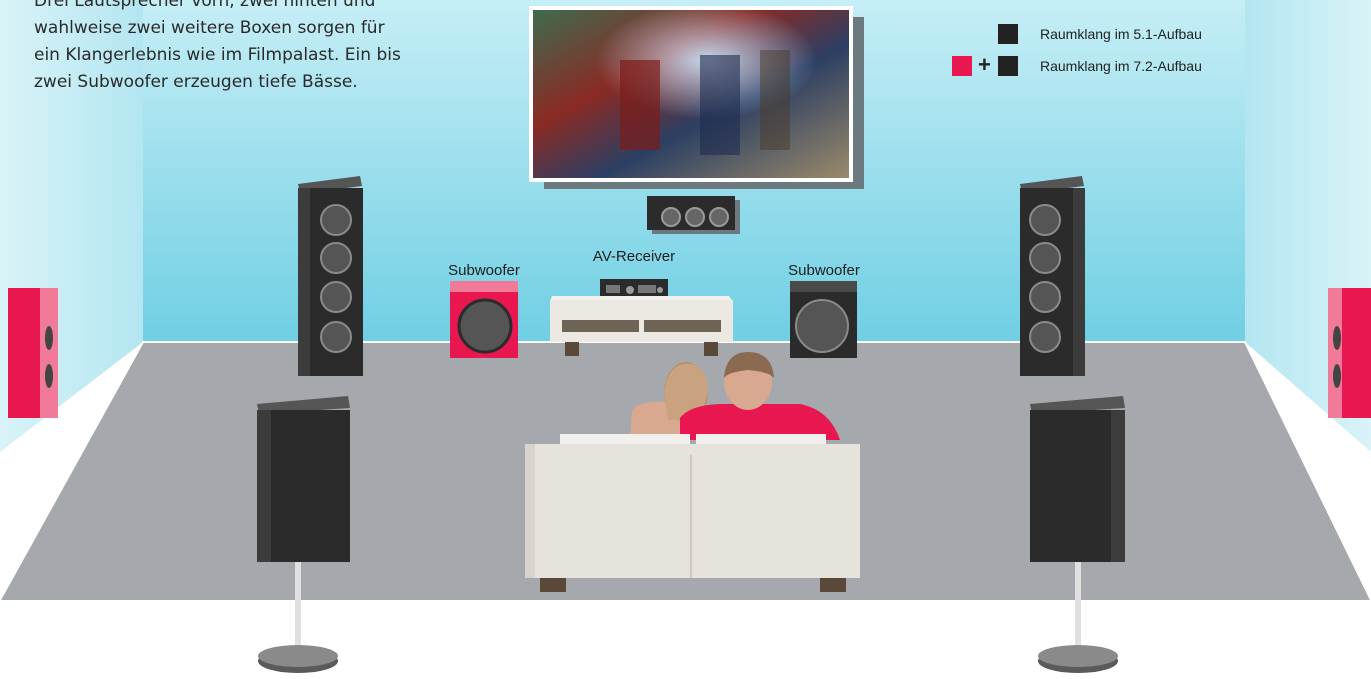  Describe the element at coordinates (330, 276) in the screenshot. I see `front-left-tower-speaker` at that location.